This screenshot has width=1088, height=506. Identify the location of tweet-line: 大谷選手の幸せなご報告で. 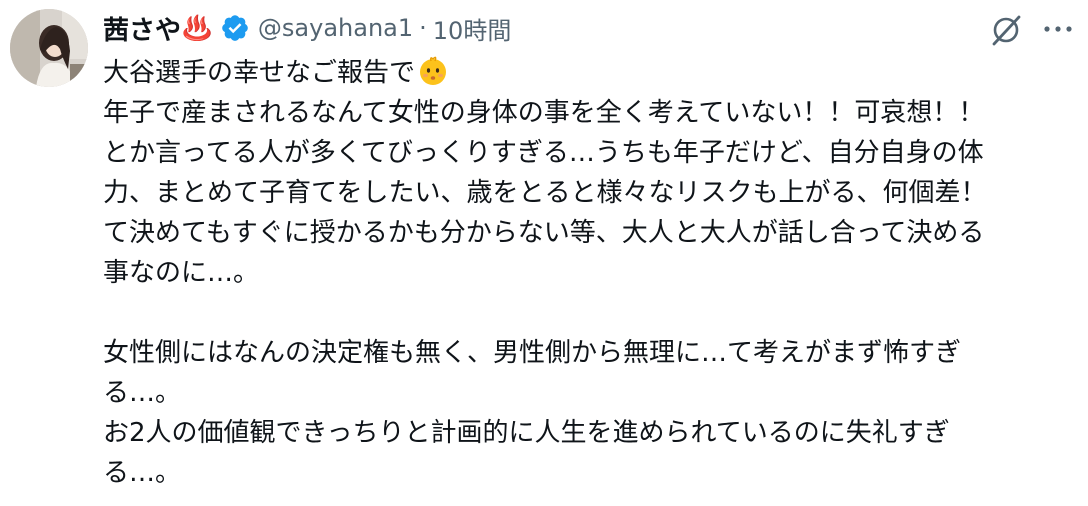
(588, 73).